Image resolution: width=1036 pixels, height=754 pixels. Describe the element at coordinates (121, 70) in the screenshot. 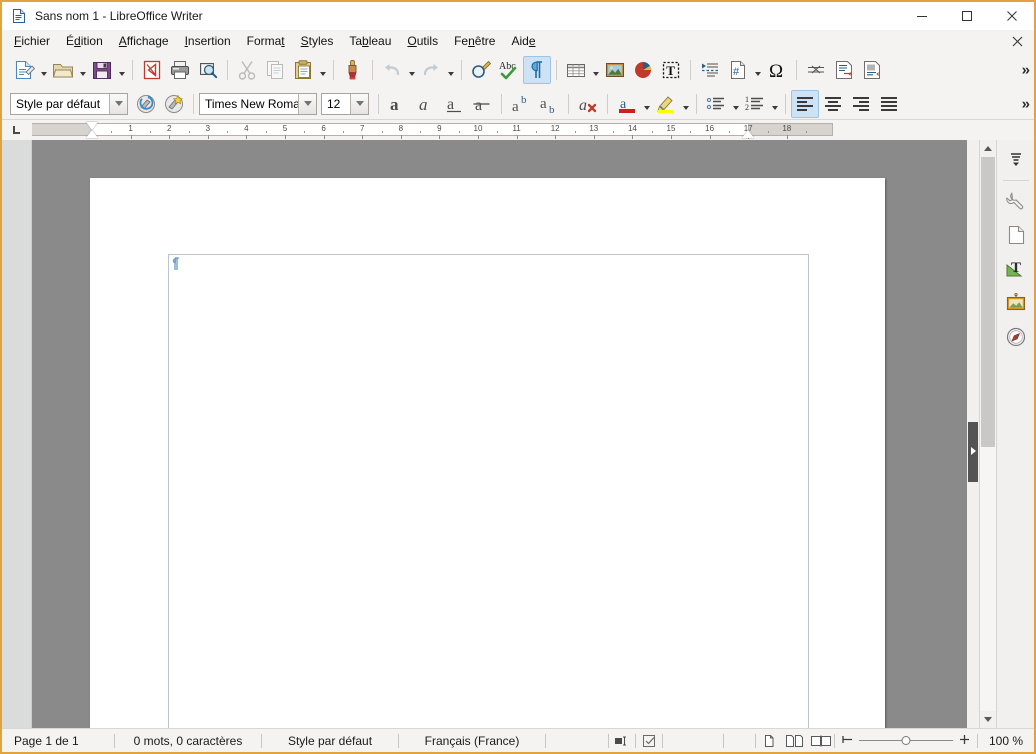

I see `save-document-dropdown-arrow` at that location.